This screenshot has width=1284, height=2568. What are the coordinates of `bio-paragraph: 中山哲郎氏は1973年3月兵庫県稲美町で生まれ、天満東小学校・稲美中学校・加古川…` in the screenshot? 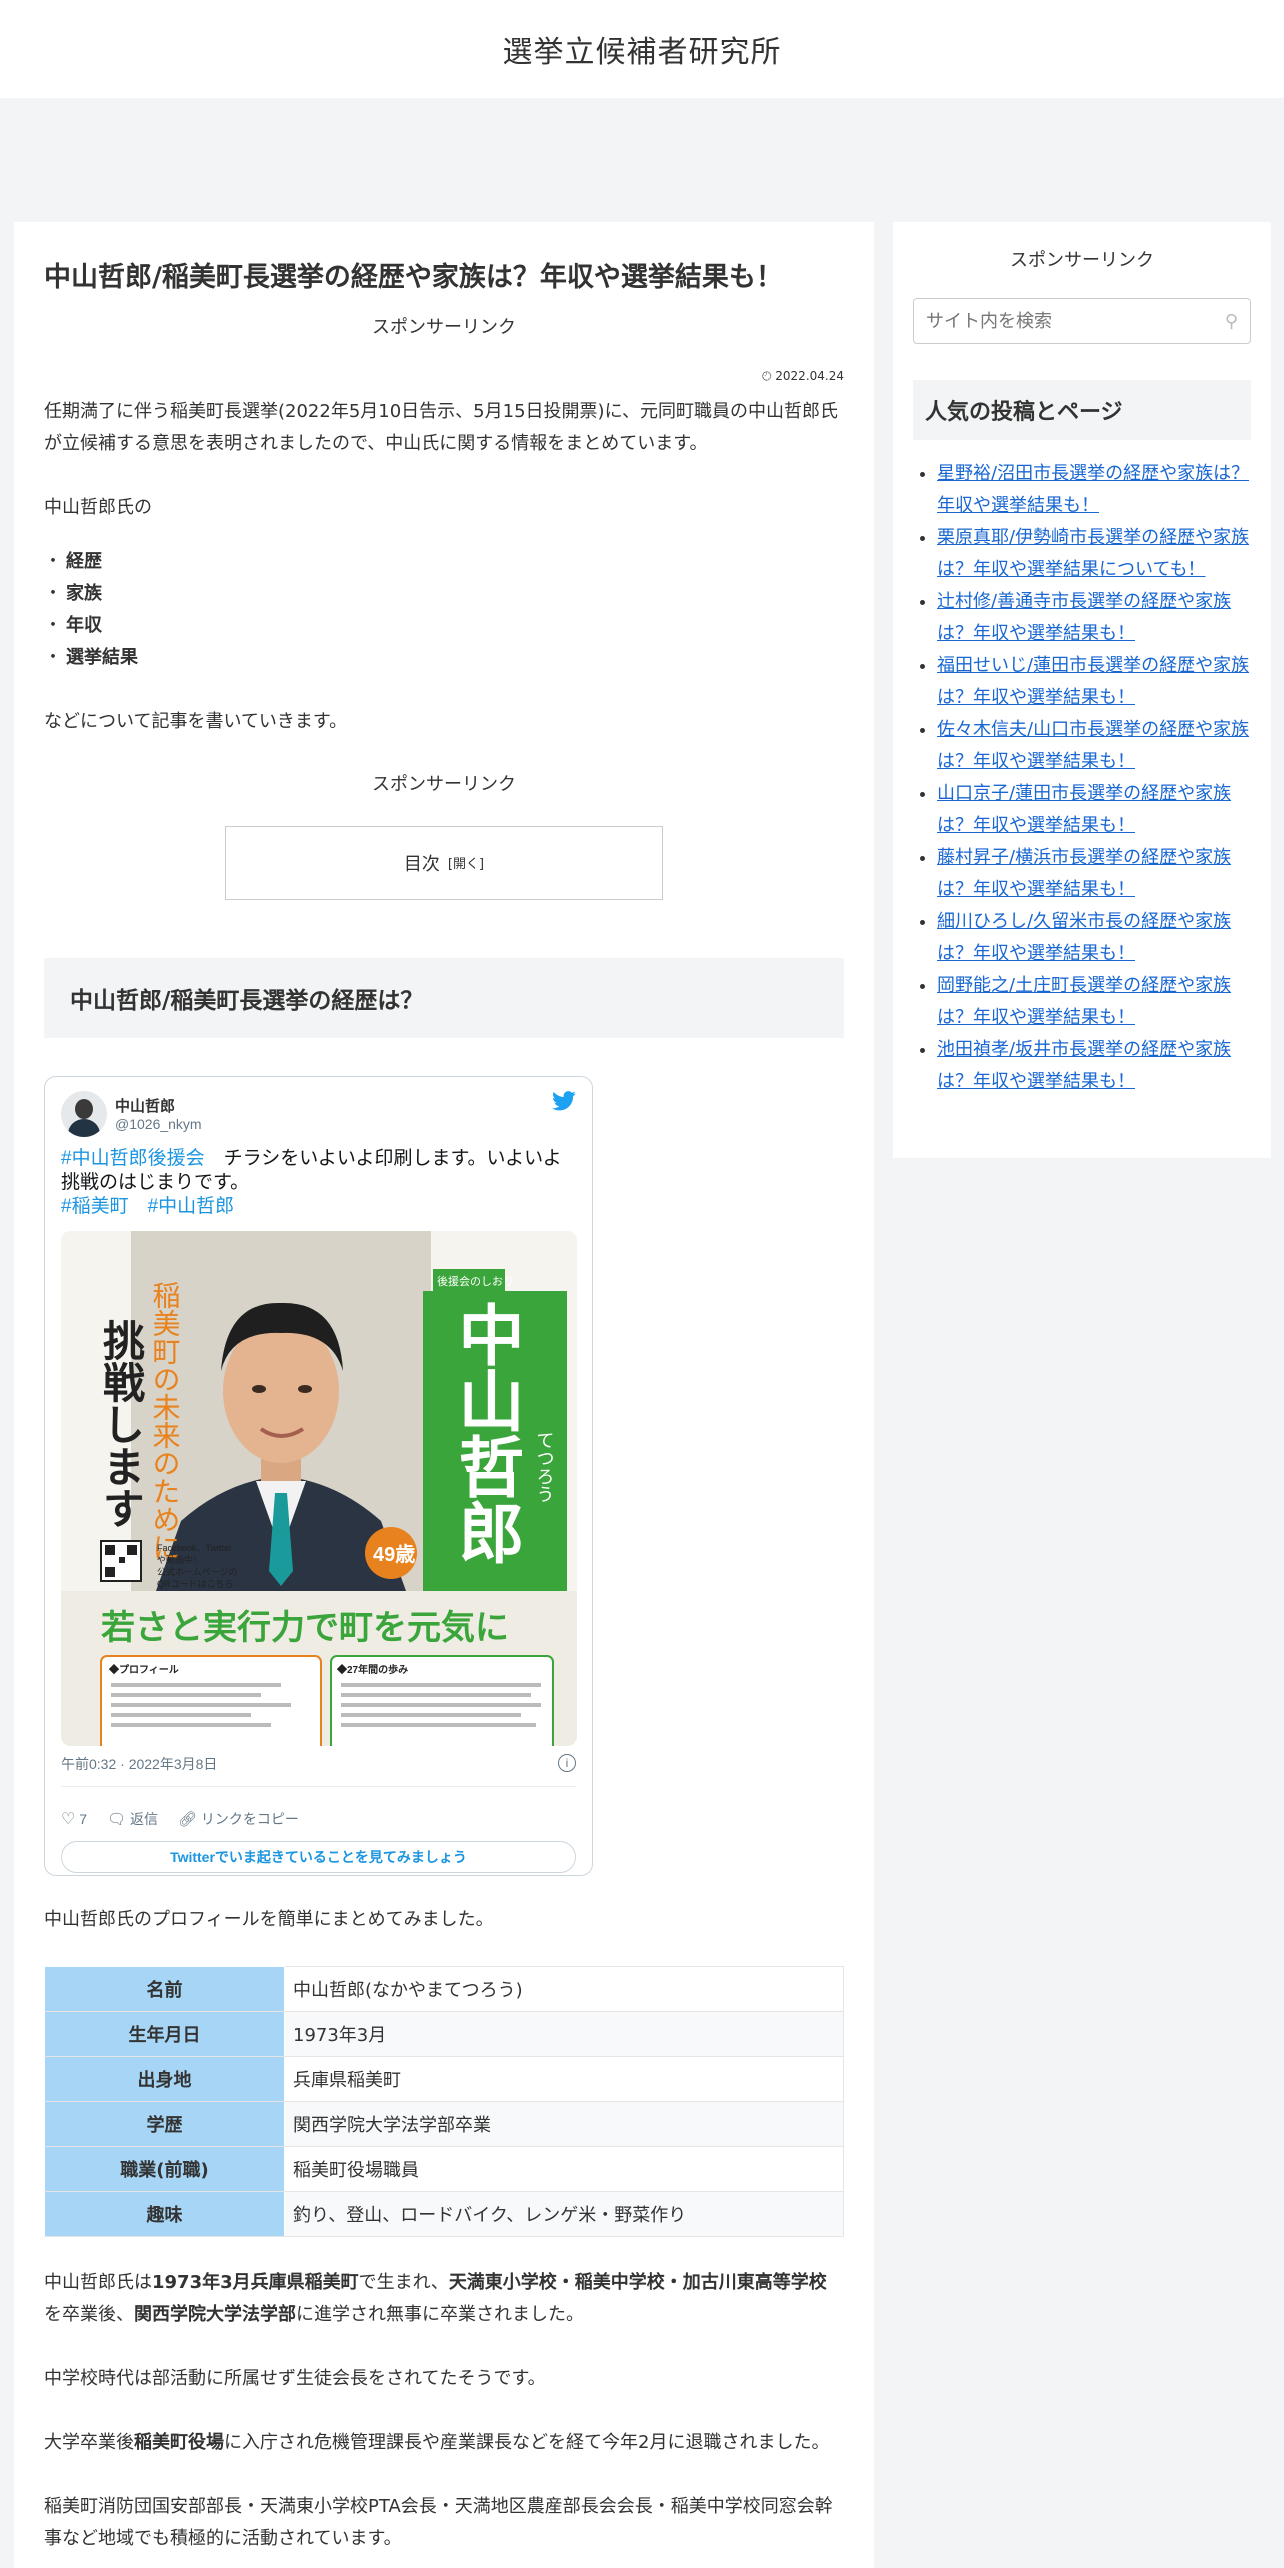 It's located at (435, 2298).